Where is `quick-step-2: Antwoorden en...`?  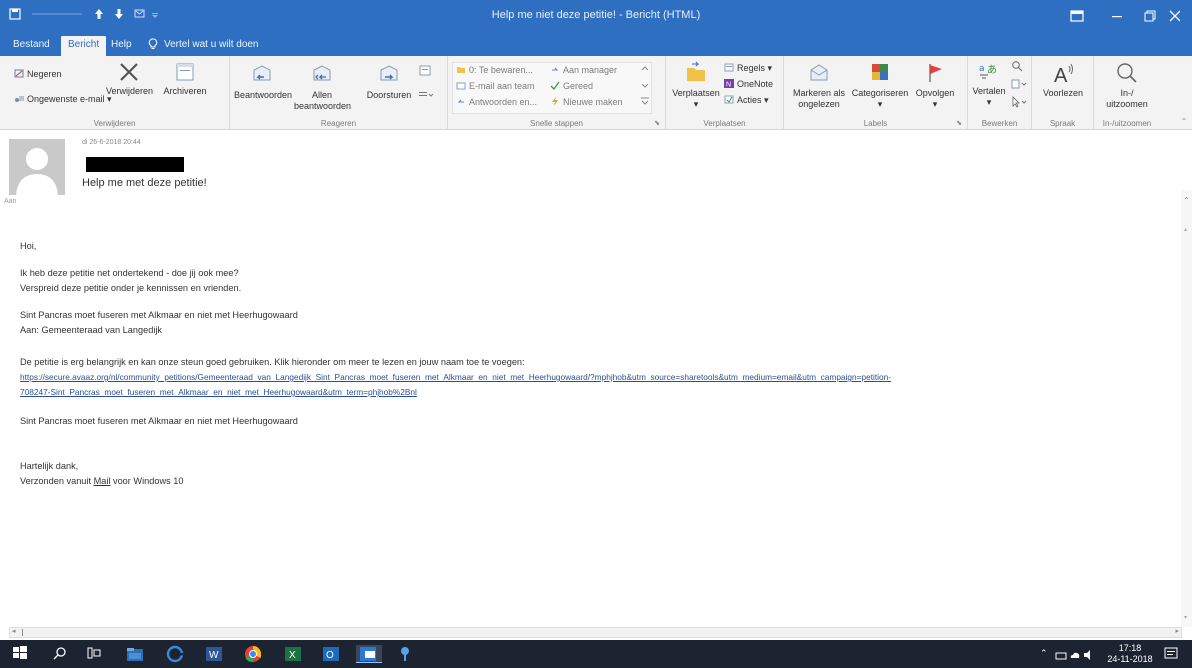
quick-step-2: Antwoorden en... is located at coordinates (496, 102).